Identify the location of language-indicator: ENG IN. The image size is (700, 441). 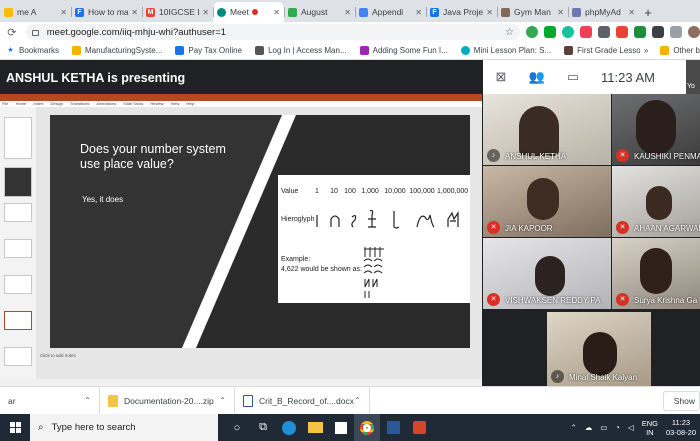
(650, 428).